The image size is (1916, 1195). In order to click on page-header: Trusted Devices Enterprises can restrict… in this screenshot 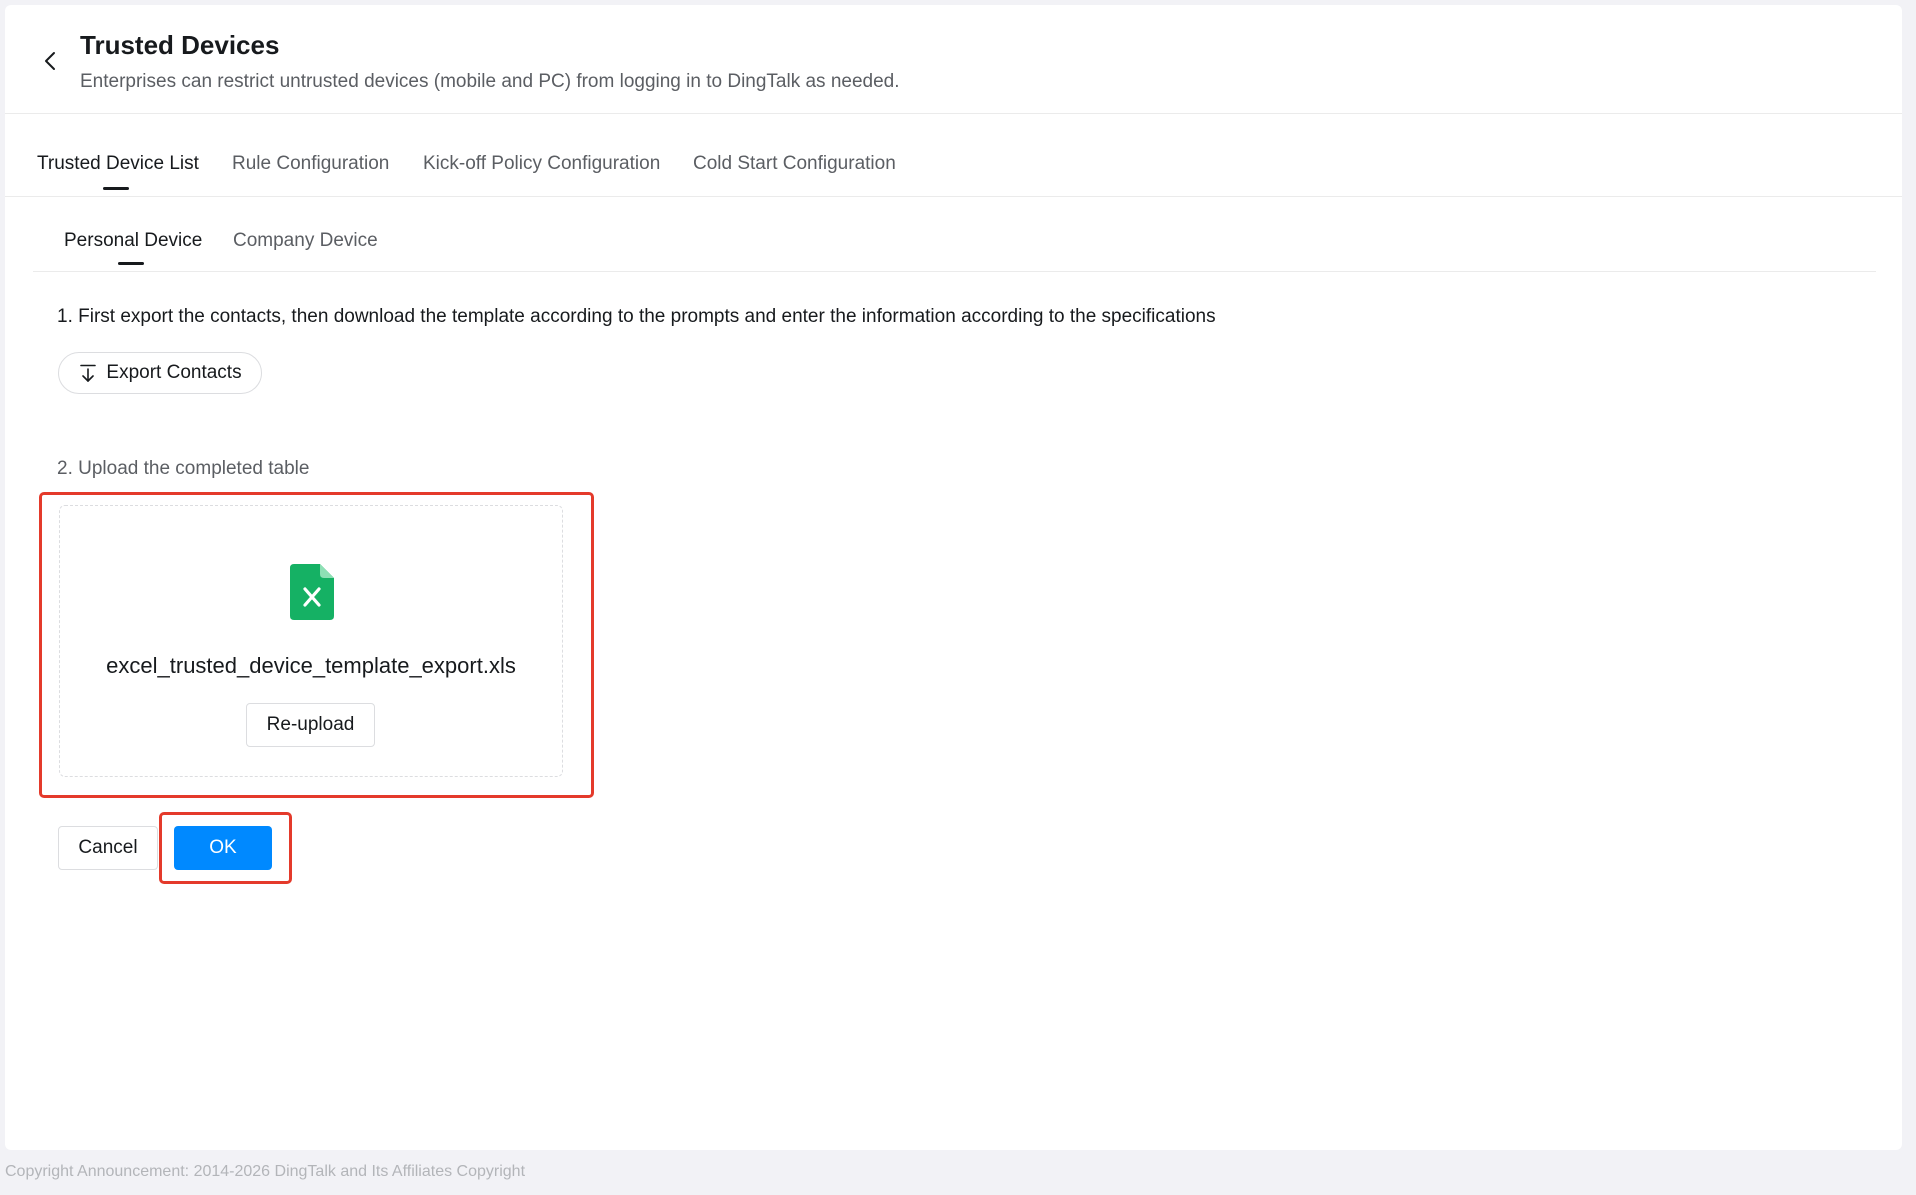, I will do `click(953, 59)`.